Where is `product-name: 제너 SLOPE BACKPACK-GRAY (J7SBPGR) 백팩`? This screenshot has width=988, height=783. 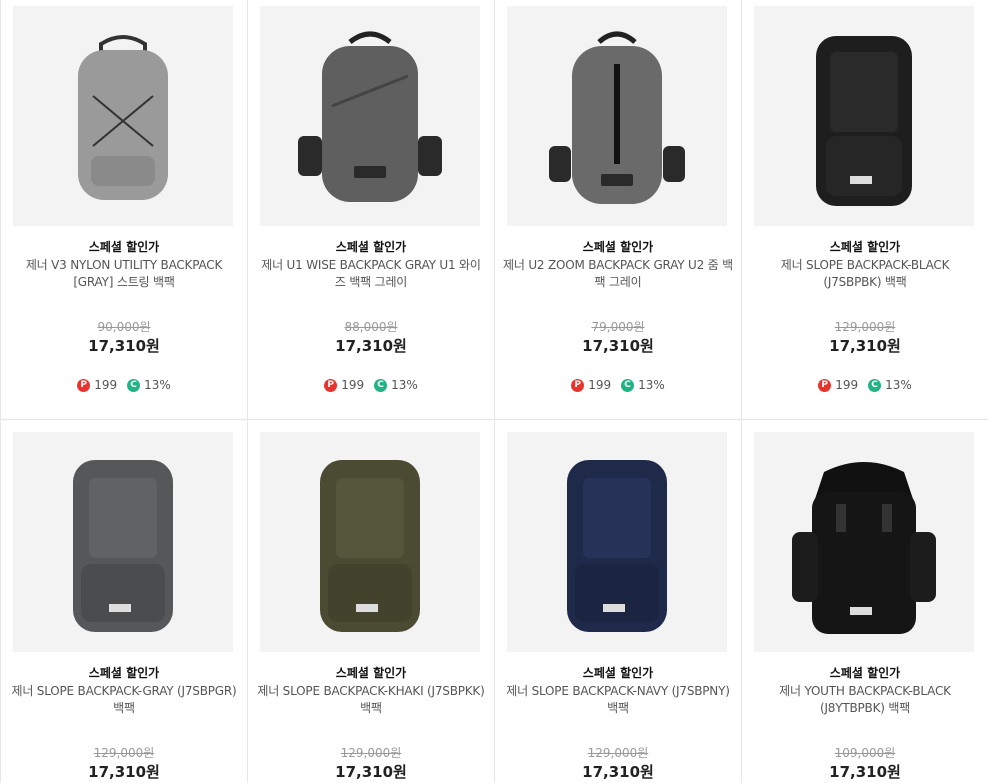
product-name: 제너 SLOPE BACKPACK-GRAY (J7SBPGR) 백팩 is located at coordinates (124, 700).